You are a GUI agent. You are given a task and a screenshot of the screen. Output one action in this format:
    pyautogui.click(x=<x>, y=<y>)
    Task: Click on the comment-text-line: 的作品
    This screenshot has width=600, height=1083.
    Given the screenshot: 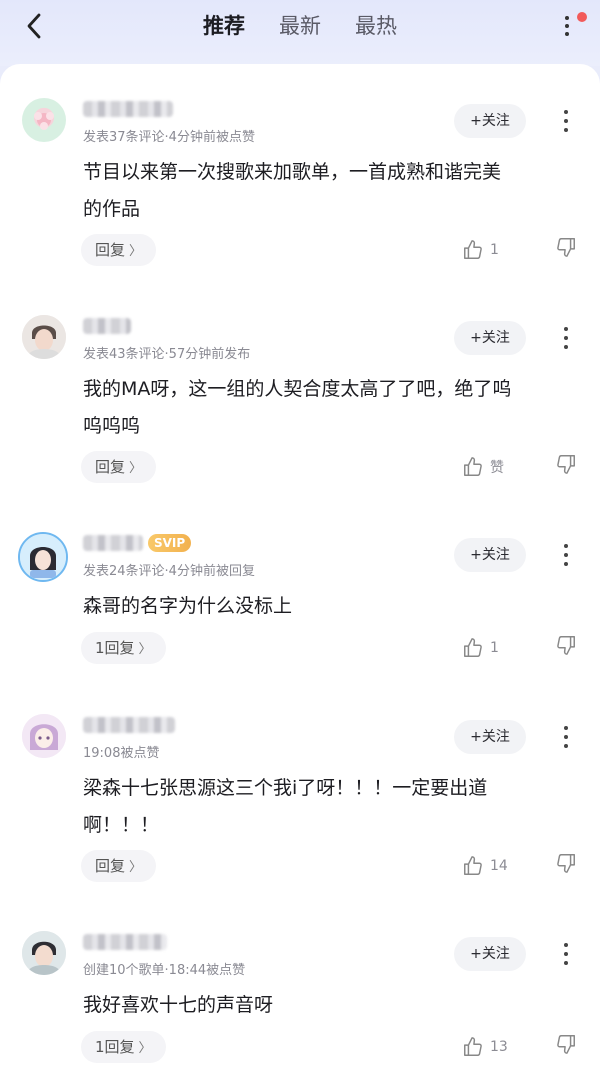 What is the action you would take?
    pyautogui.click(x=112, y=209)
    